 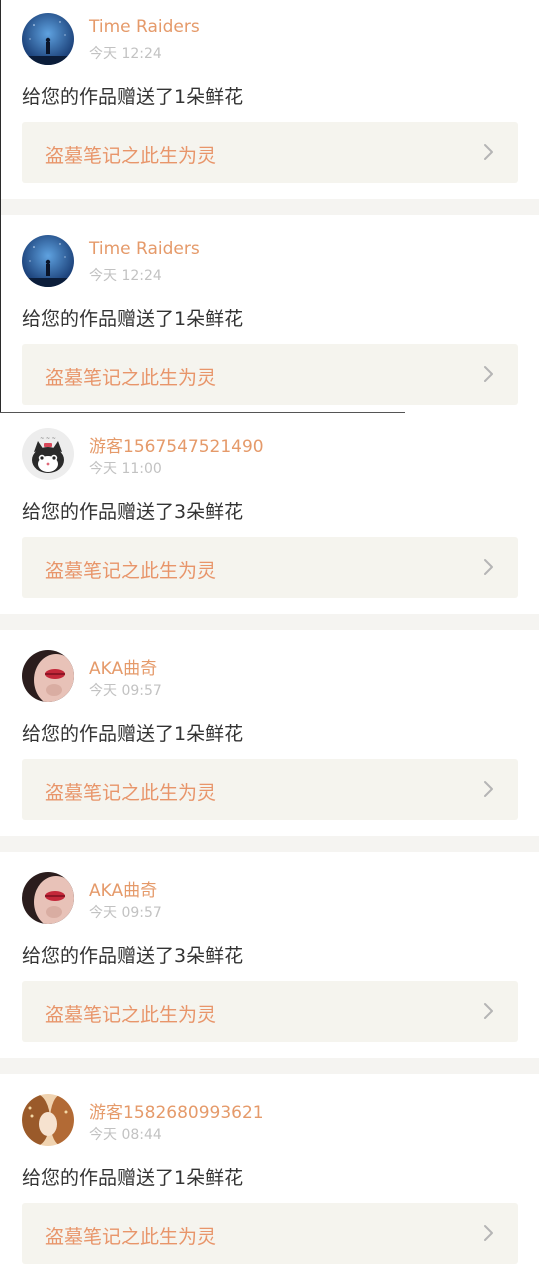 I want to click on username: 游客1582680993621, so click(x=176, y=1110).